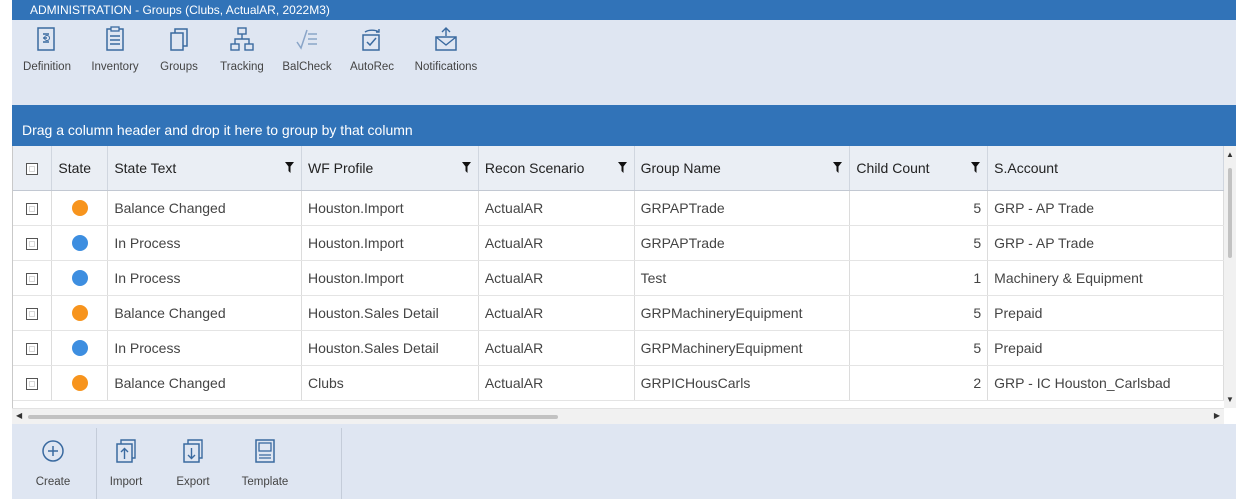 The height and width of the screenshot is (499, 1236). I want to click on import-button: Import, so click(126, 463).